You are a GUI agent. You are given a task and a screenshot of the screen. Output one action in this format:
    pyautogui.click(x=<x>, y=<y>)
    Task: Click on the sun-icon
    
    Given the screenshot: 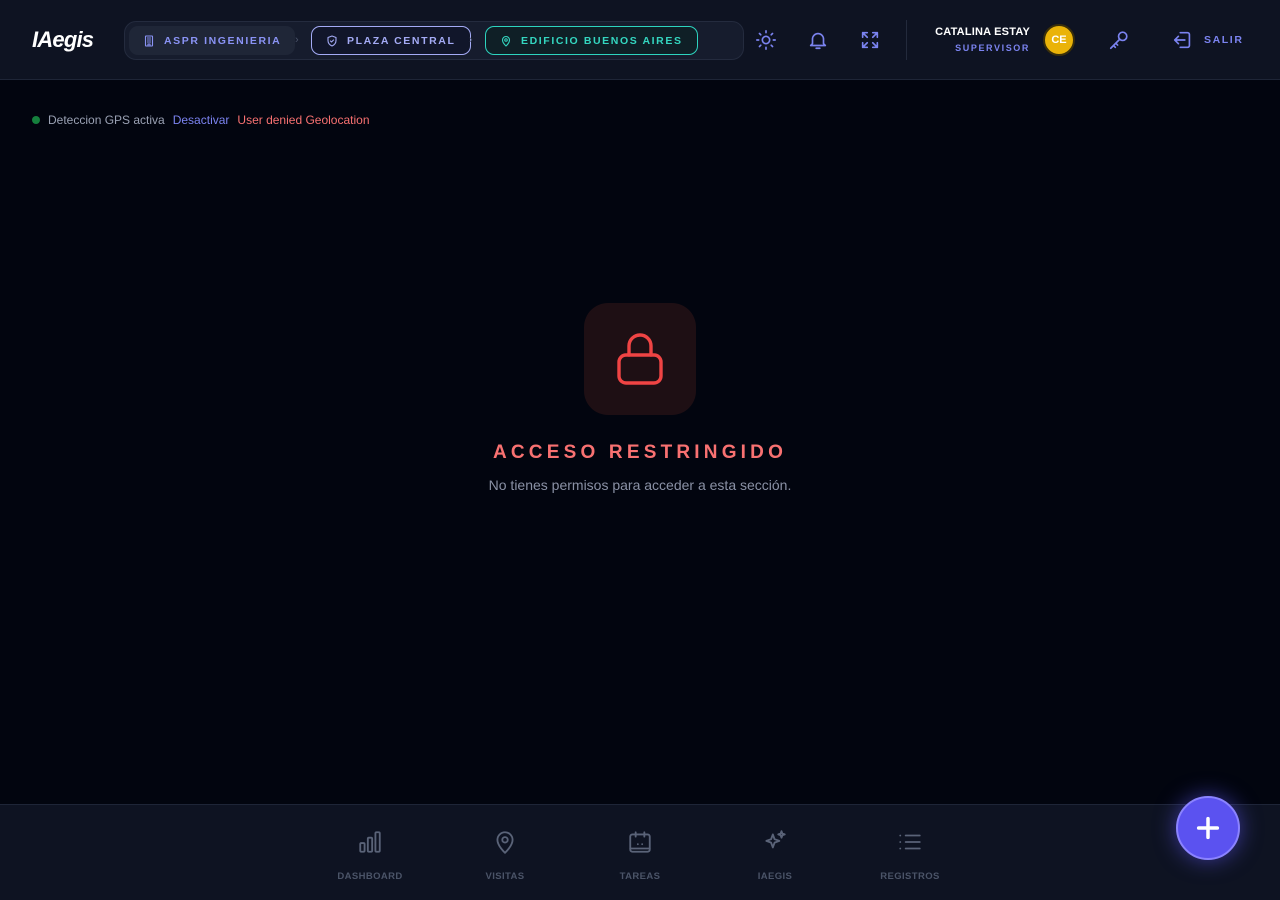 What is the action you would take?
    pyautogui.click(x=766, y=40)
    